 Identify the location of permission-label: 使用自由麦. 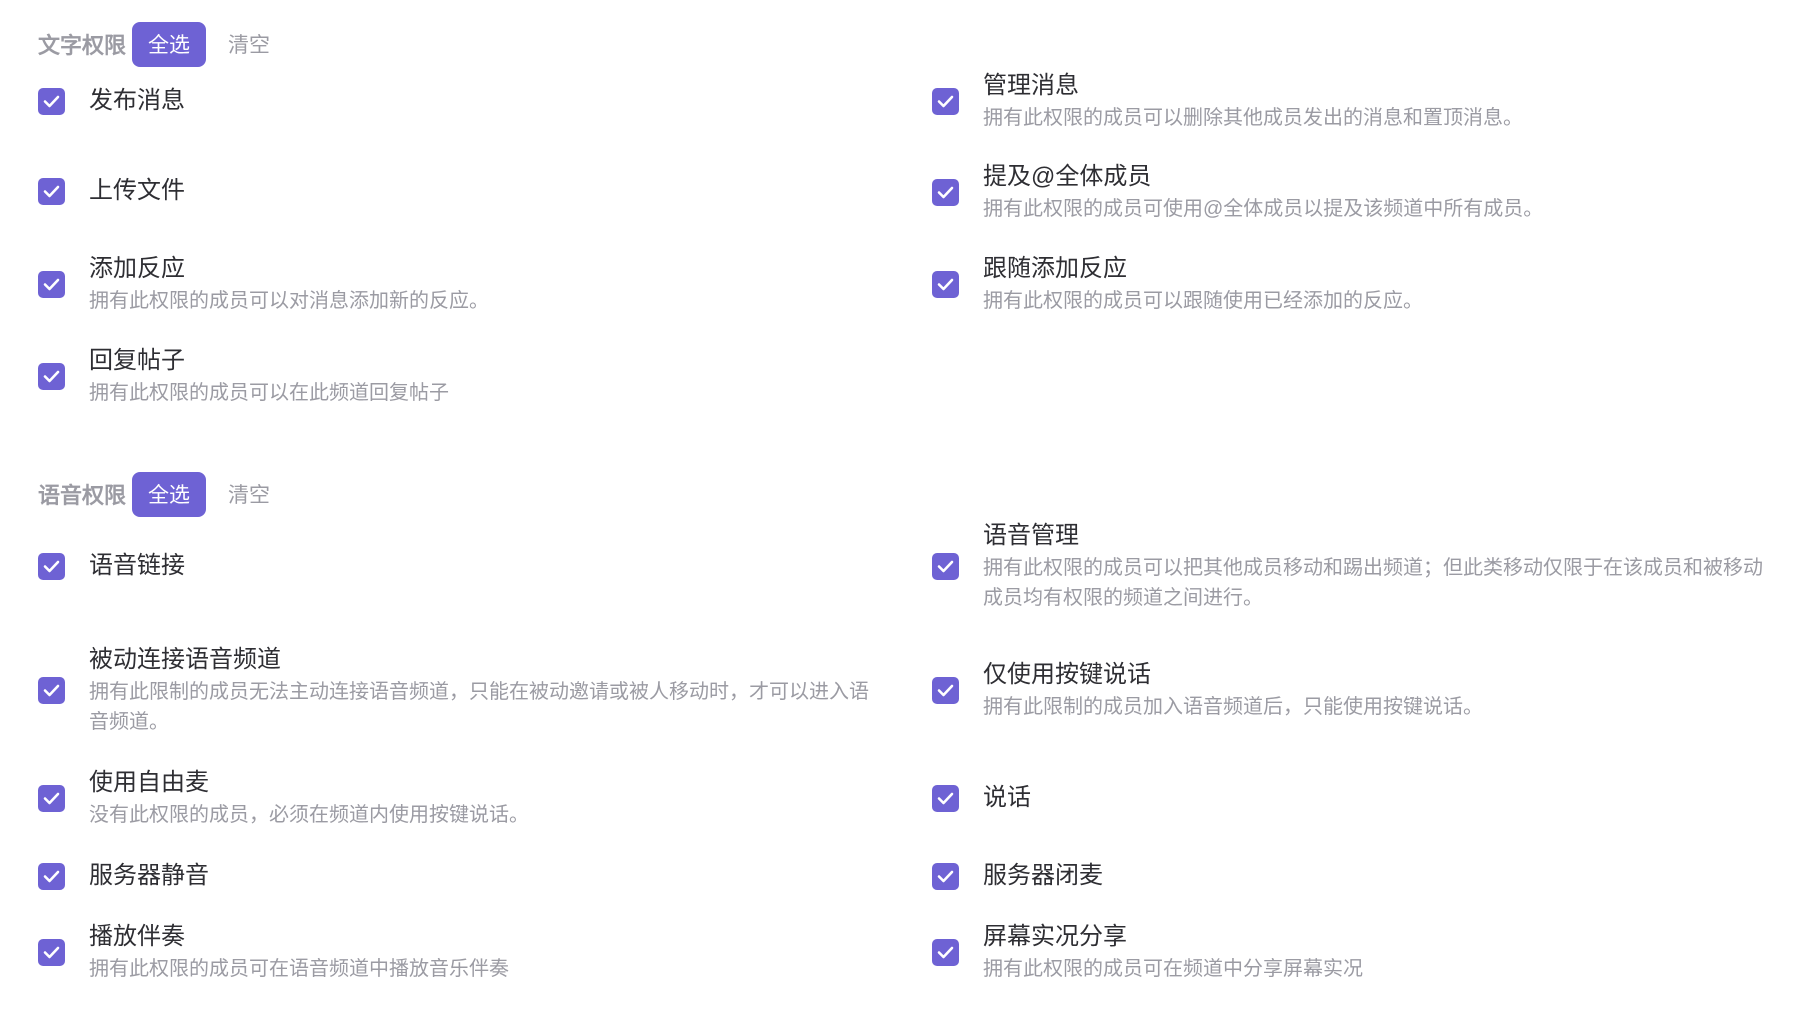
(149, 782).